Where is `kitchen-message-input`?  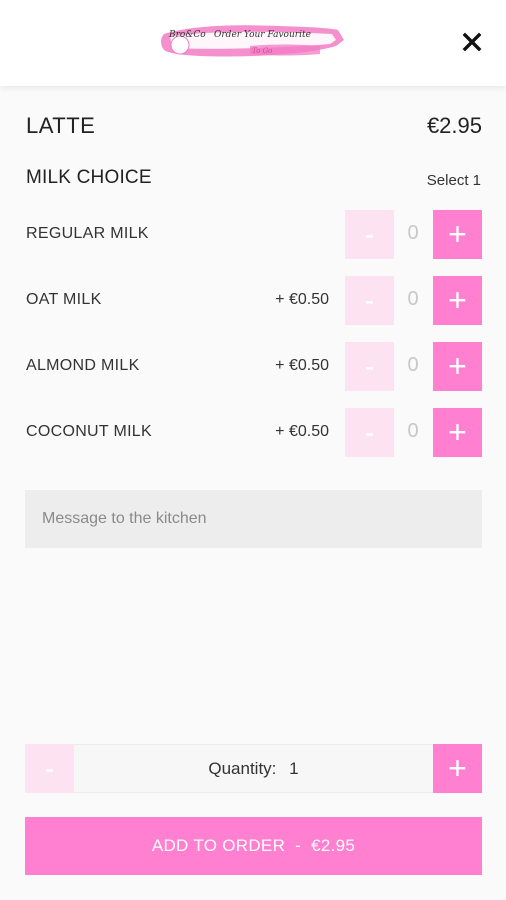 kitchen-message-input is located at coordinates (253, 519).